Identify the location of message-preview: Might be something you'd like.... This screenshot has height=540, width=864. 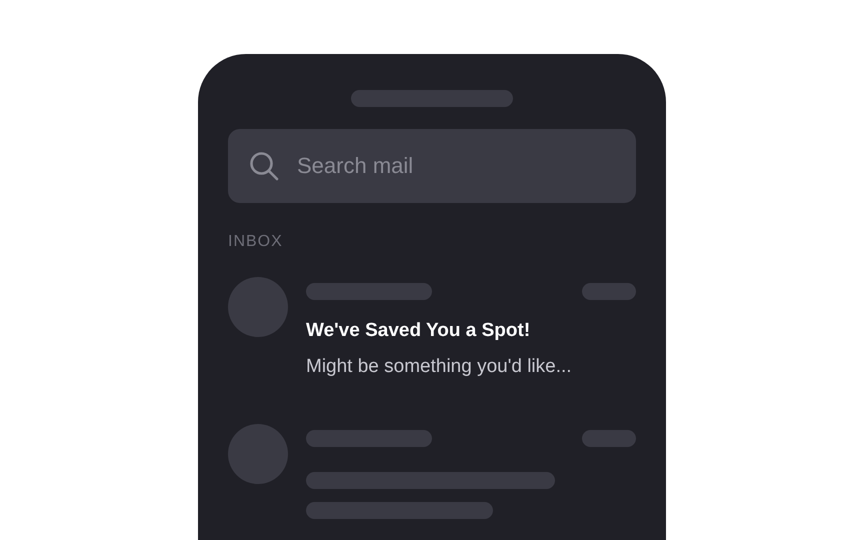
(439, 367).